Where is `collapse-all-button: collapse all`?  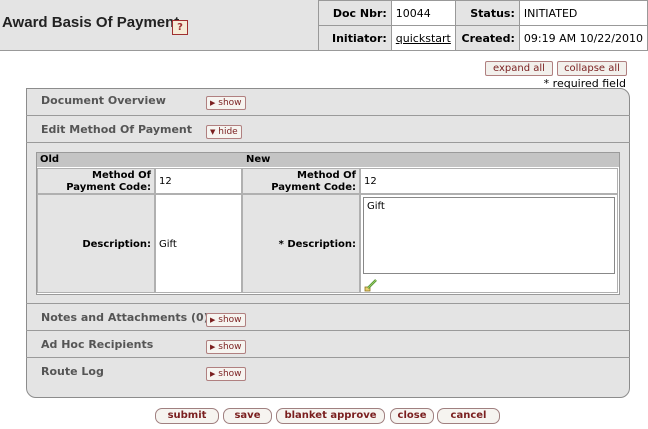
collapse-all-button: collapse all is located at coordinates (592, 68).